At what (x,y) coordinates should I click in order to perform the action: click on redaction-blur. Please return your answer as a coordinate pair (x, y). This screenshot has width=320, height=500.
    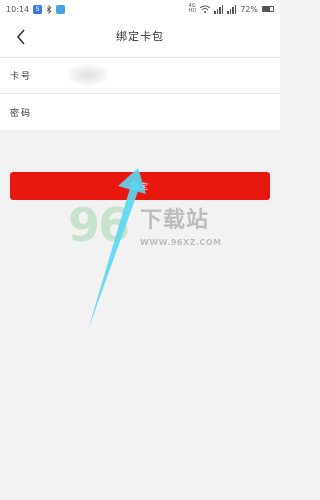
    Looking at the image, I should click on (88, 75).